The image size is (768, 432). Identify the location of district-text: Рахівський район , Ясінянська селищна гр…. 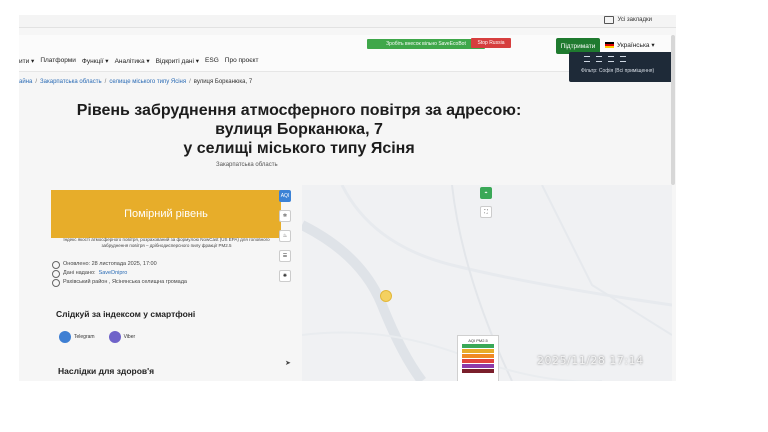
(125, 282).